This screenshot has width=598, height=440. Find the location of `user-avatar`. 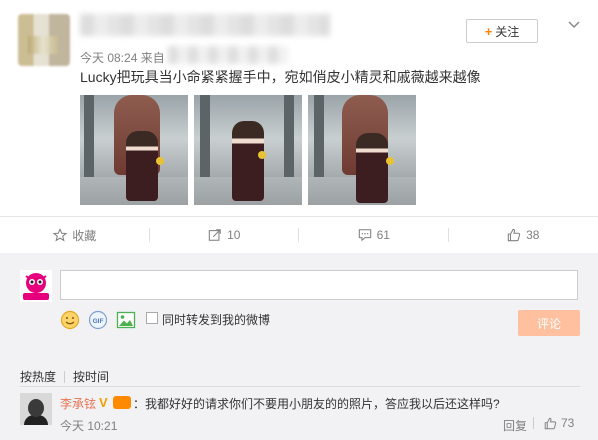

user-avatar is located at coordinates (36, 286).